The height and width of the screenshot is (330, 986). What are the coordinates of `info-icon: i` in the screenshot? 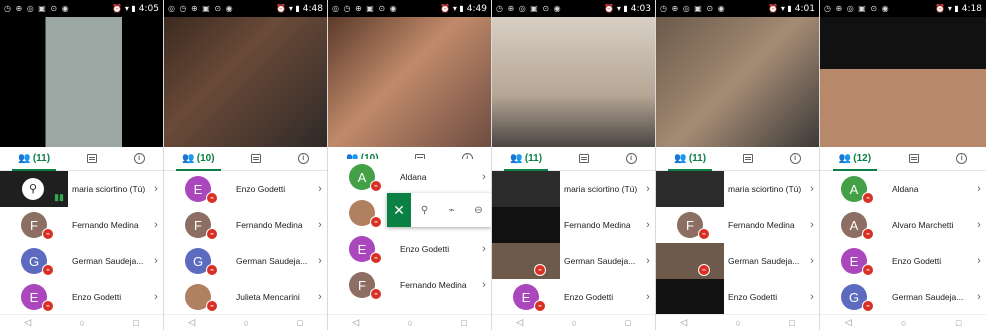 It's located at (631, 158).